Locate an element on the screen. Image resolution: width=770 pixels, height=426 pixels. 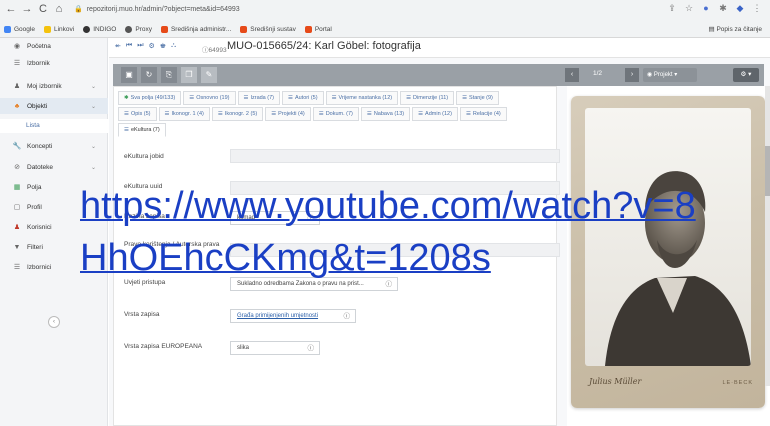
reload-button: ↻ is located at coordinates (149, 75).